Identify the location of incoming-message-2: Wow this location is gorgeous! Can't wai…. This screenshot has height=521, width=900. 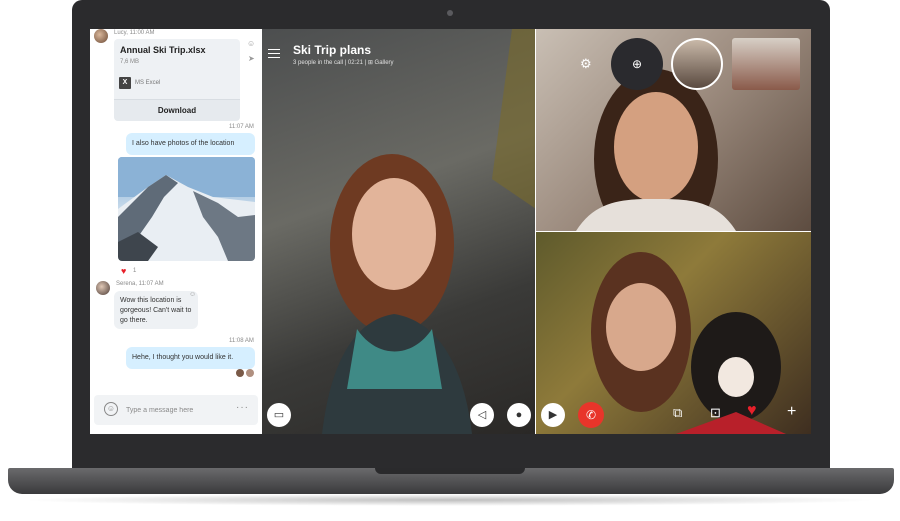
(156, 310).